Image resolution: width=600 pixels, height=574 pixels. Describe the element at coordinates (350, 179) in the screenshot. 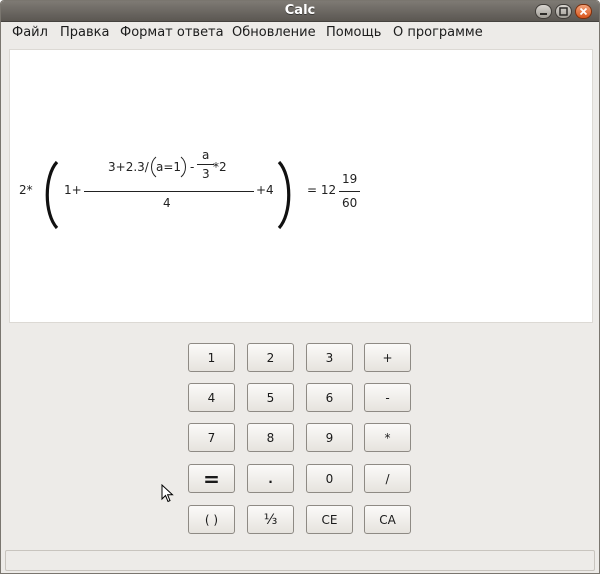

I see `result-numerator: 19` at that location.